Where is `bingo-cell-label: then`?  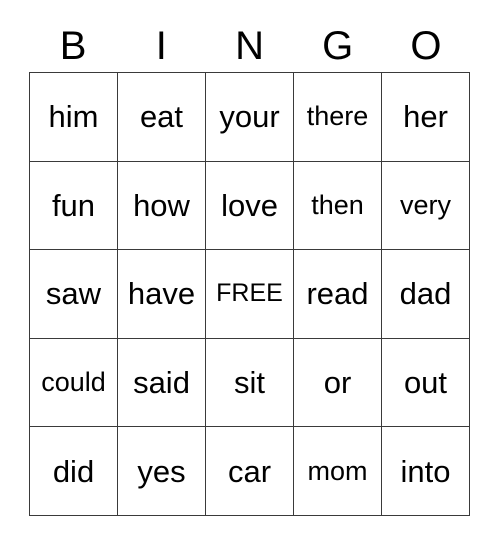 bingo-cell-label: then is located at coordinates (337, 204).